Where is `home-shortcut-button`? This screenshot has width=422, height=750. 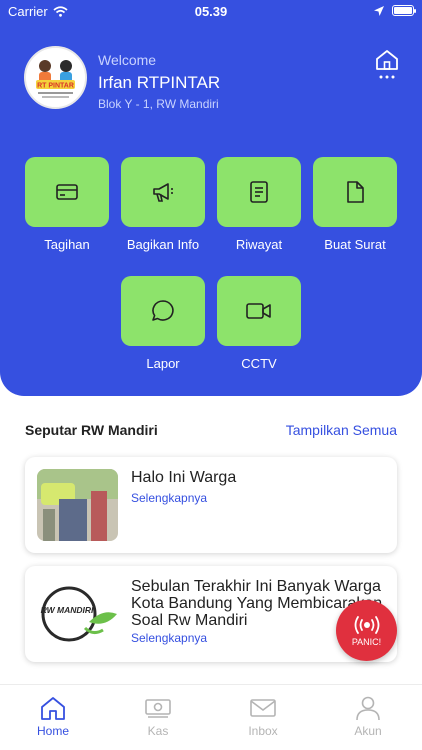
home-shortcut-button is located at coordinates (387, 65).